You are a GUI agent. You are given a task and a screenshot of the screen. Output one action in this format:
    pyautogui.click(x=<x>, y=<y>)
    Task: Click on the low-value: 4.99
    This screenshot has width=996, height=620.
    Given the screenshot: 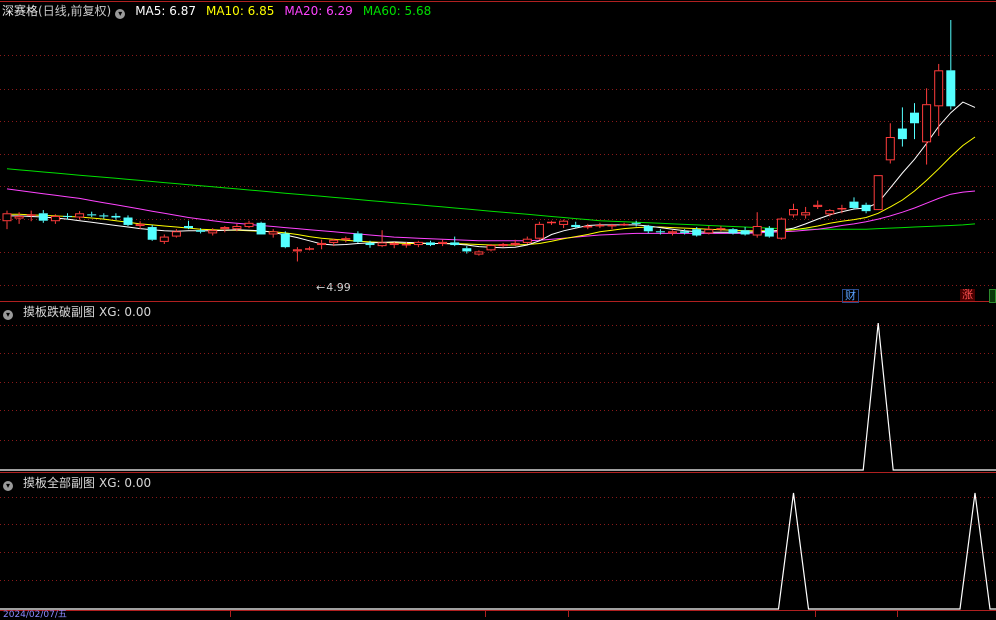 What is the action you would take?
    pyautogui.click(x=338, y=287)
    